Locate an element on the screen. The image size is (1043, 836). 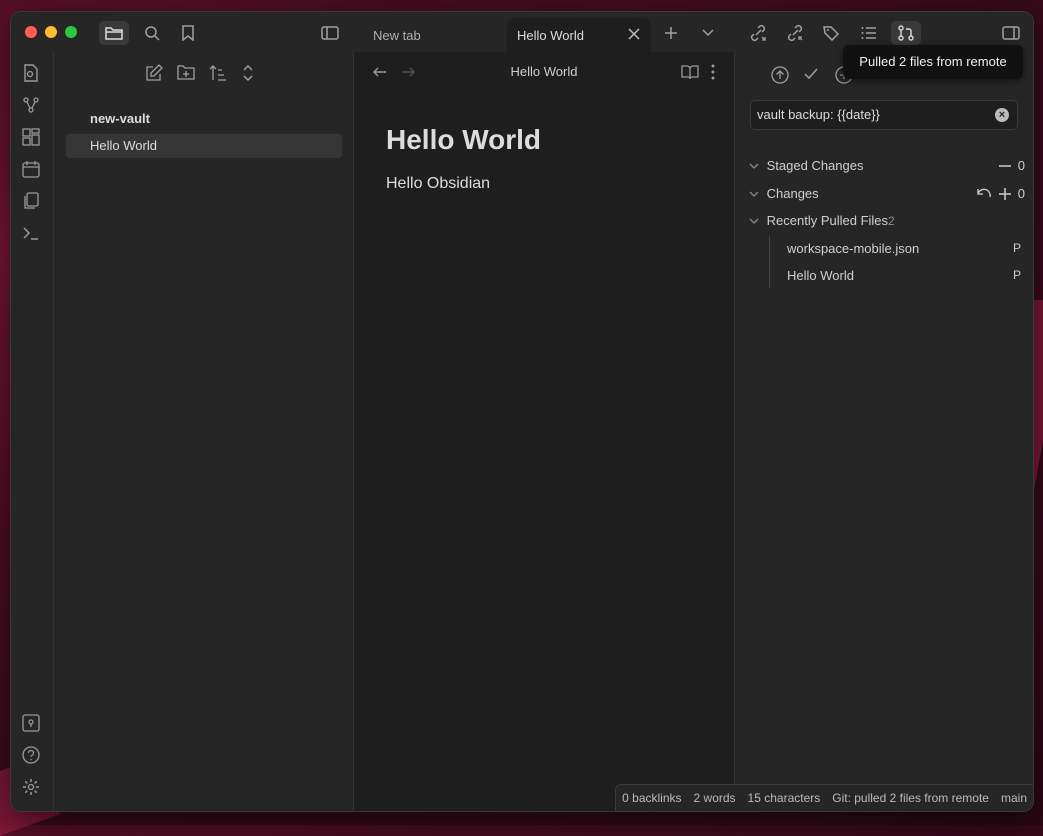
plus-icon is located at coordinates (671, 33).